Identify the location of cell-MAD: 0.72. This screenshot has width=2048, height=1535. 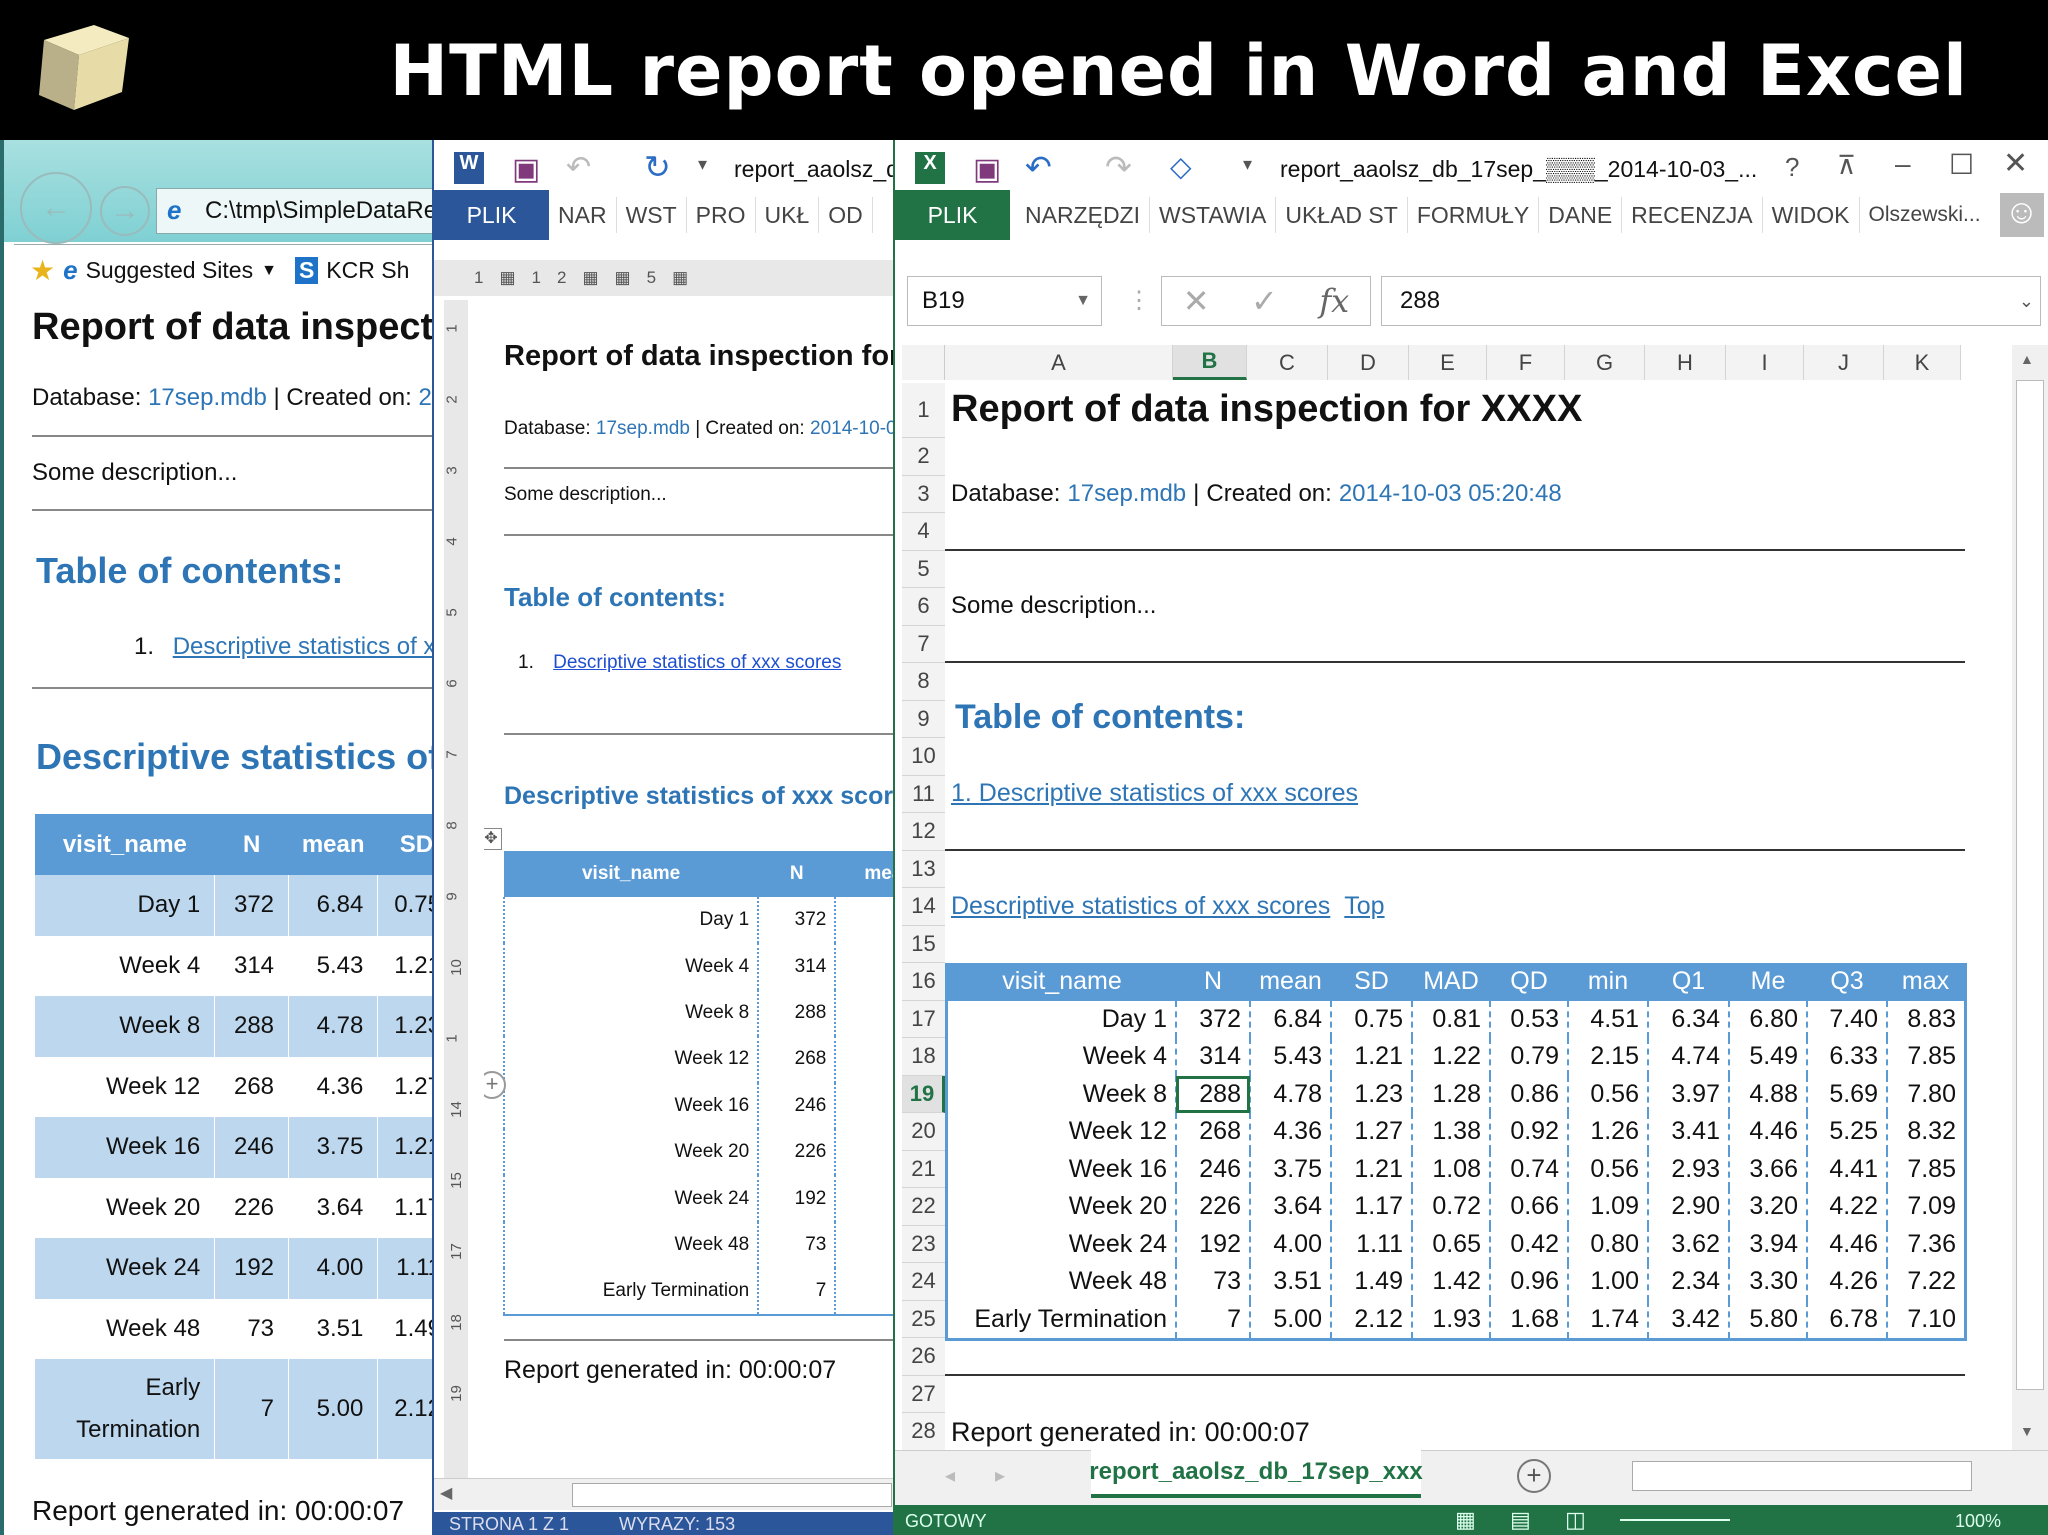
(1450, 1207).